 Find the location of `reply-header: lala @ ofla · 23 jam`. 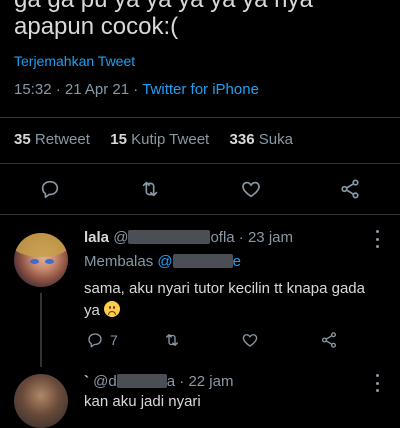

reply-header: lala @ ofla · 23 jam is located at coordinates (188, 237).